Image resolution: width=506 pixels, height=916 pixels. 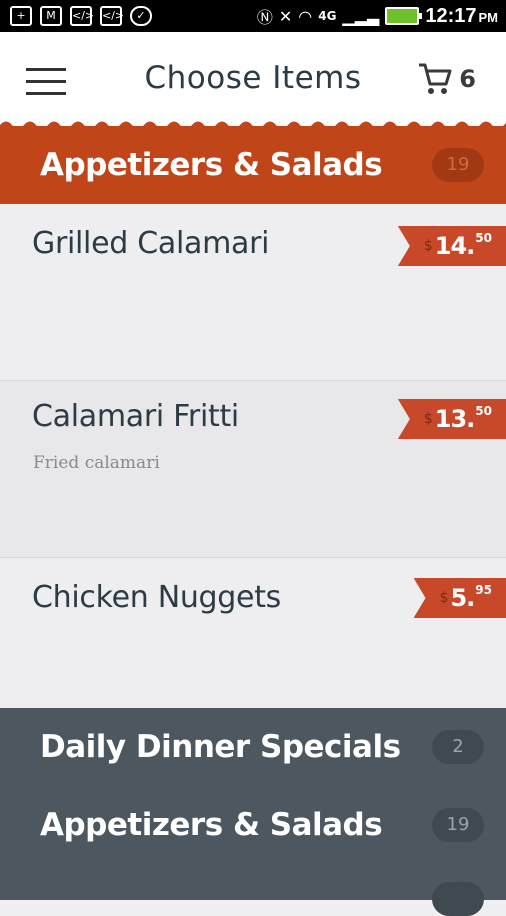 What do you see at coordinates (467, 79) in the screenshot?
I see `cart-count: 6` at bounding box center [467, 79].